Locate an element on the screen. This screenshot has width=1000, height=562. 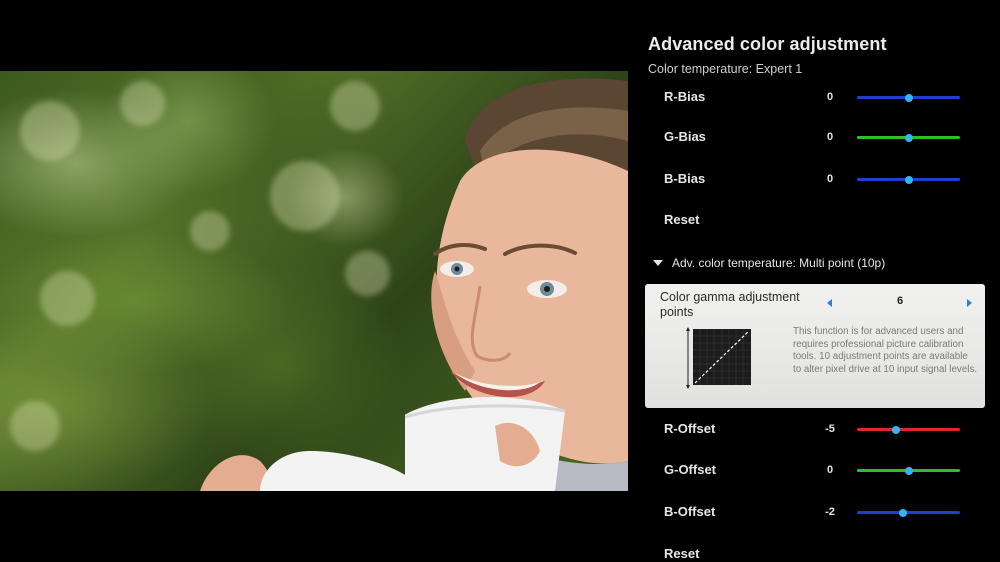
collapse-triangle-icon is located at coordinates (658, 263).